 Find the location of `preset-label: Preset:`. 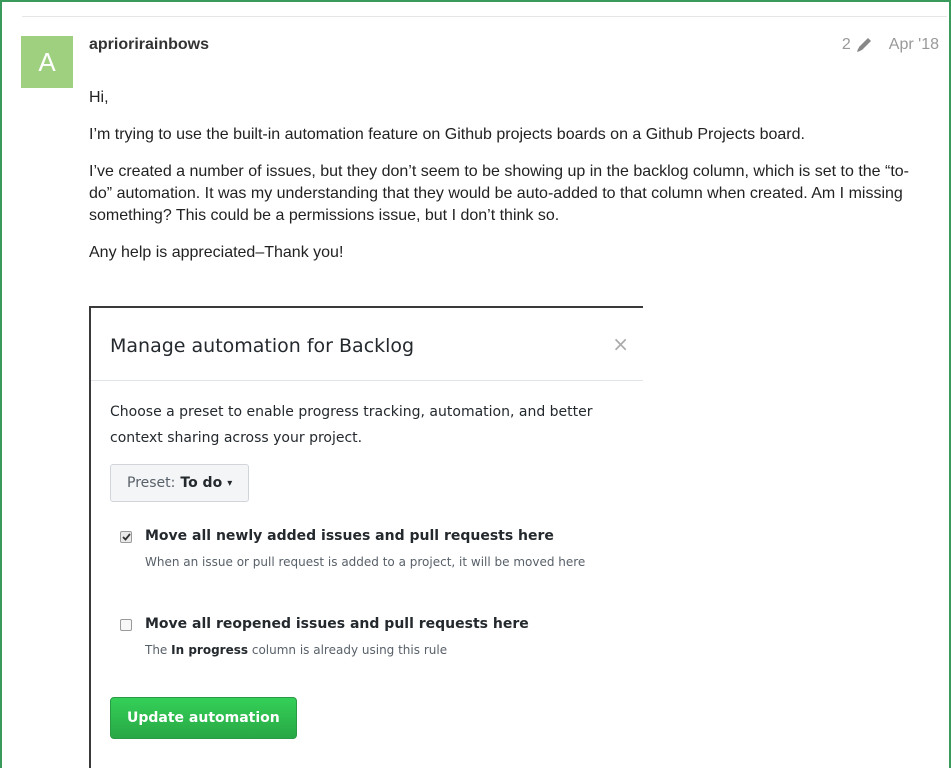

preset-label: Preset: is located at coordinates (151, 483).